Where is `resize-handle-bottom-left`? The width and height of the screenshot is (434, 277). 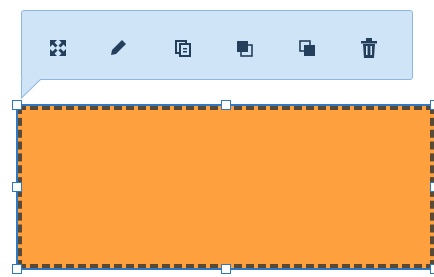
resize-handle-bottom-left is located at coordinates (17, 269).